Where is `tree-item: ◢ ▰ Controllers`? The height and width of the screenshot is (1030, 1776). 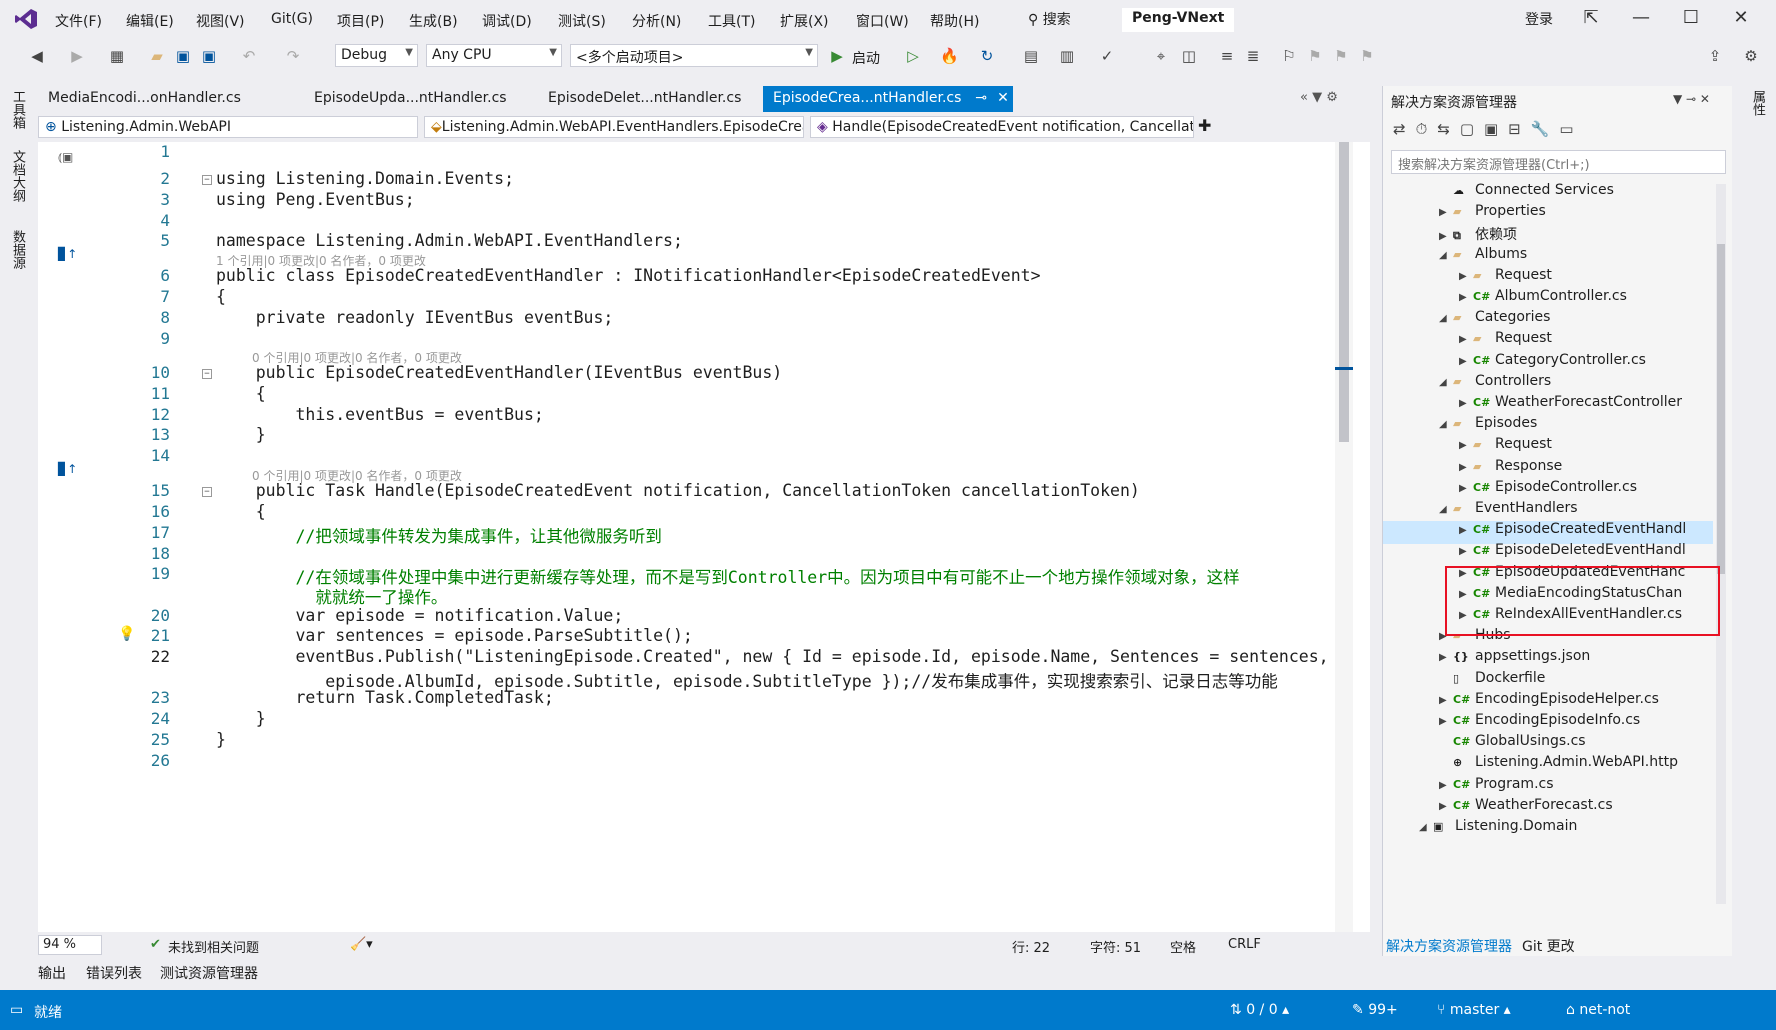 tree-item: ◢ ▰ Controllers is located at coordinates (1495, 384).